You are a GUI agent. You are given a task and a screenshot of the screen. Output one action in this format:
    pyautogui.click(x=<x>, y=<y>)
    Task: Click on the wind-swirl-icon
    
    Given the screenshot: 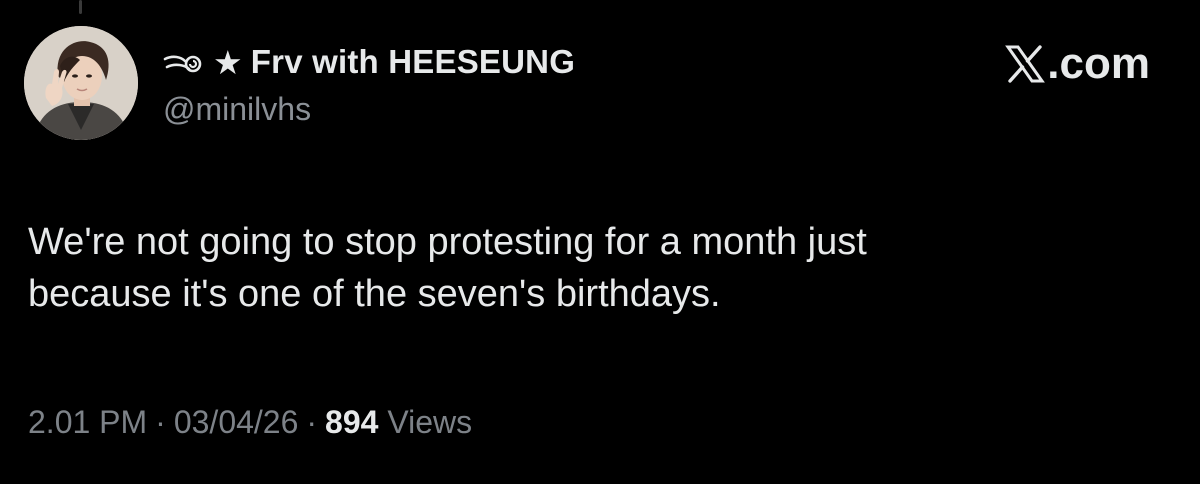 What is the action you would take?
    pyautogui.click(x=182, y=64)
    